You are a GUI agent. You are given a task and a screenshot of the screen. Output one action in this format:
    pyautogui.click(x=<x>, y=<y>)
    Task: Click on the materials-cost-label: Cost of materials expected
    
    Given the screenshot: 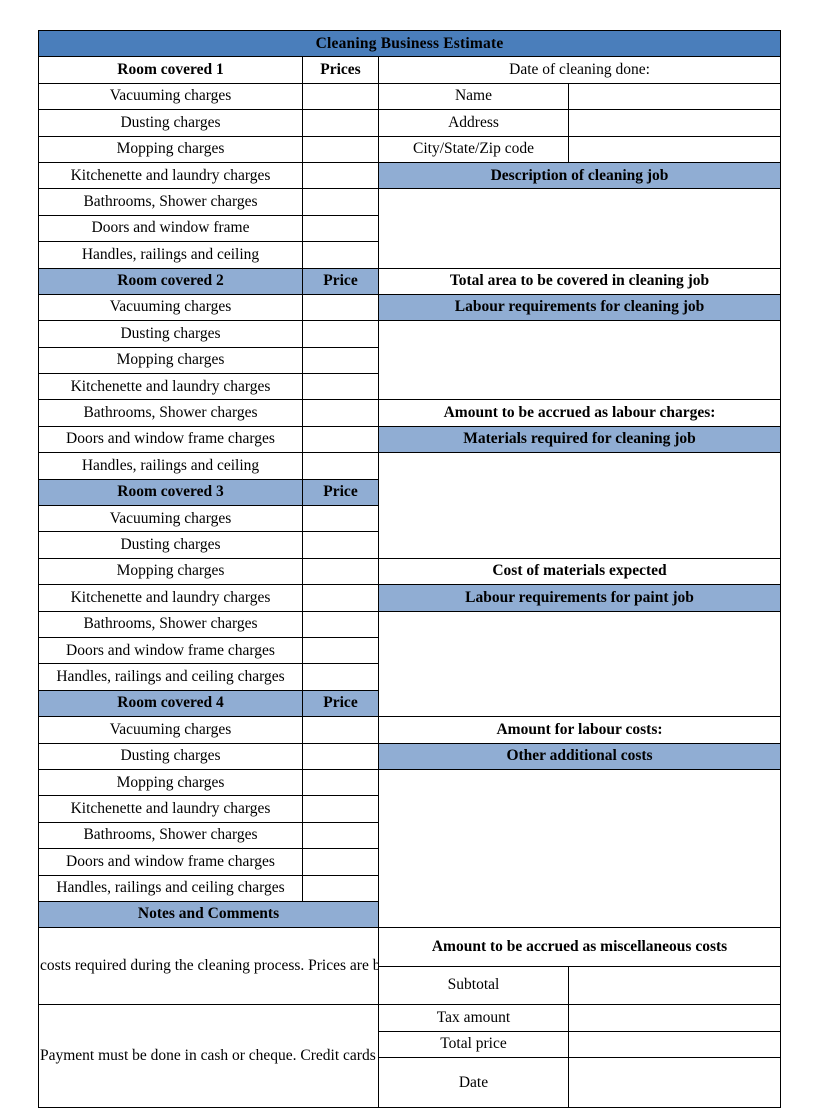 What is the action you would take?
    pyautogui.click(x=579, y=571)
    